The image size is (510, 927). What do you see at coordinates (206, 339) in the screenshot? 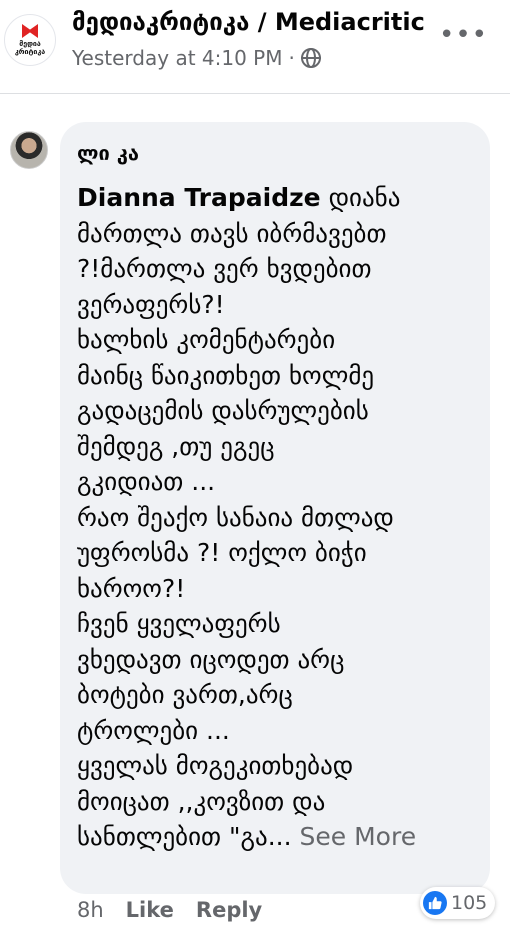
I see `comment-line: ხალხის კომენტარები` at bounding box center [206, 339].